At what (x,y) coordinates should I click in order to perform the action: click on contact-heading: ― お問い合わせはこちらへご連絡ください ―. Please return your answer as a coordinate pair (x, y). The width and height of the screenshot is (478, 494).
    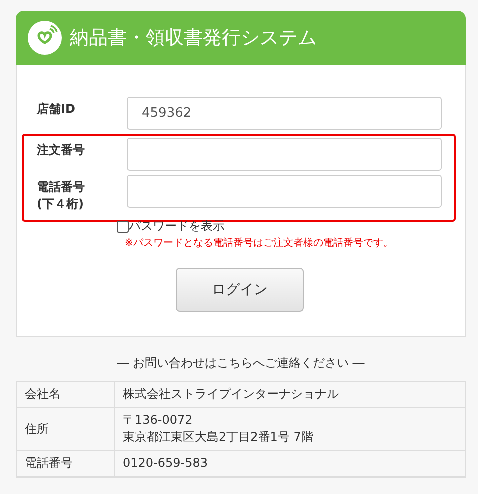
    Looking at the image, I should click on (241, 363).